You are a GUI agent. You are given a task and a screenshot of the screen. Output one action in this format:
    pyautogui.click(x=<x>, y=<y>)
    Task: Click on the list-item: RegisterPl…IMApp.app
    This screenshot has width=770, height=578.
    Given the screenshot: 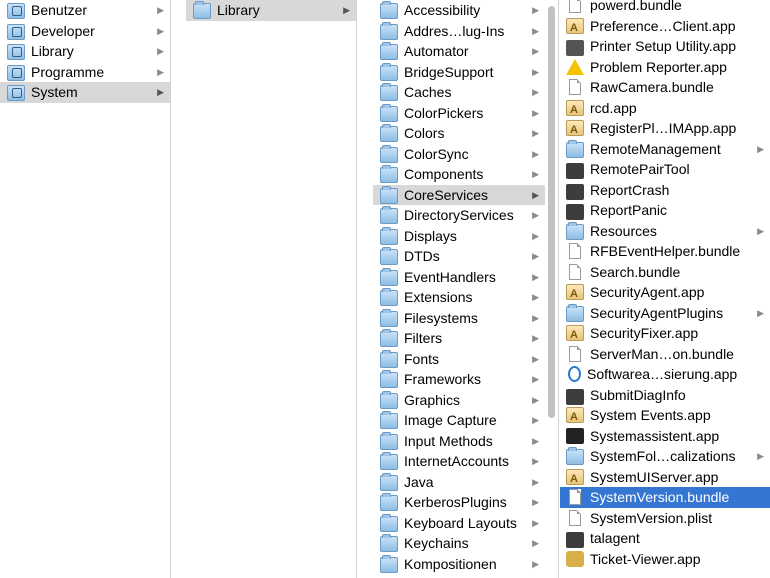 What is the action you would take?
    pyautogui.click(x=665, y=129)
    